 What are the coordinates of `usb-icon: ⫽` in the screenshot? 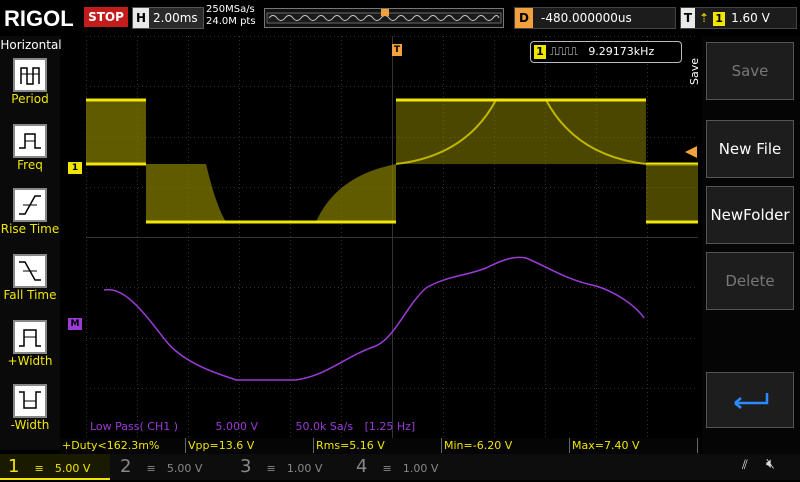 It's located at (745, 465).